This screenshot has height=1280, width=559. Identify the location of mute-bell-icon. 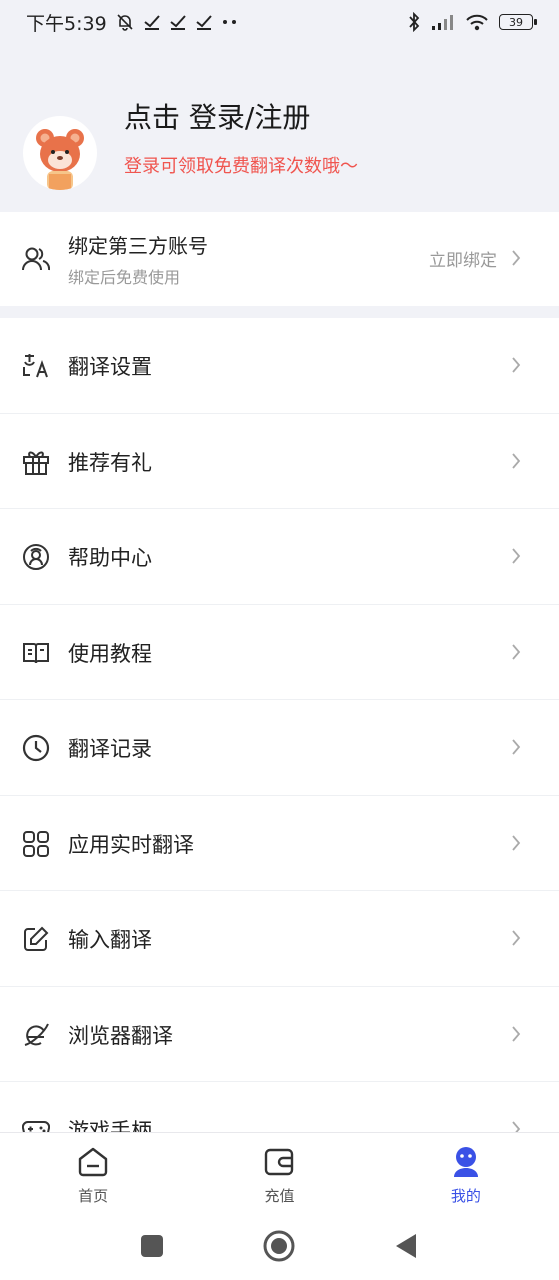
(125, 22).